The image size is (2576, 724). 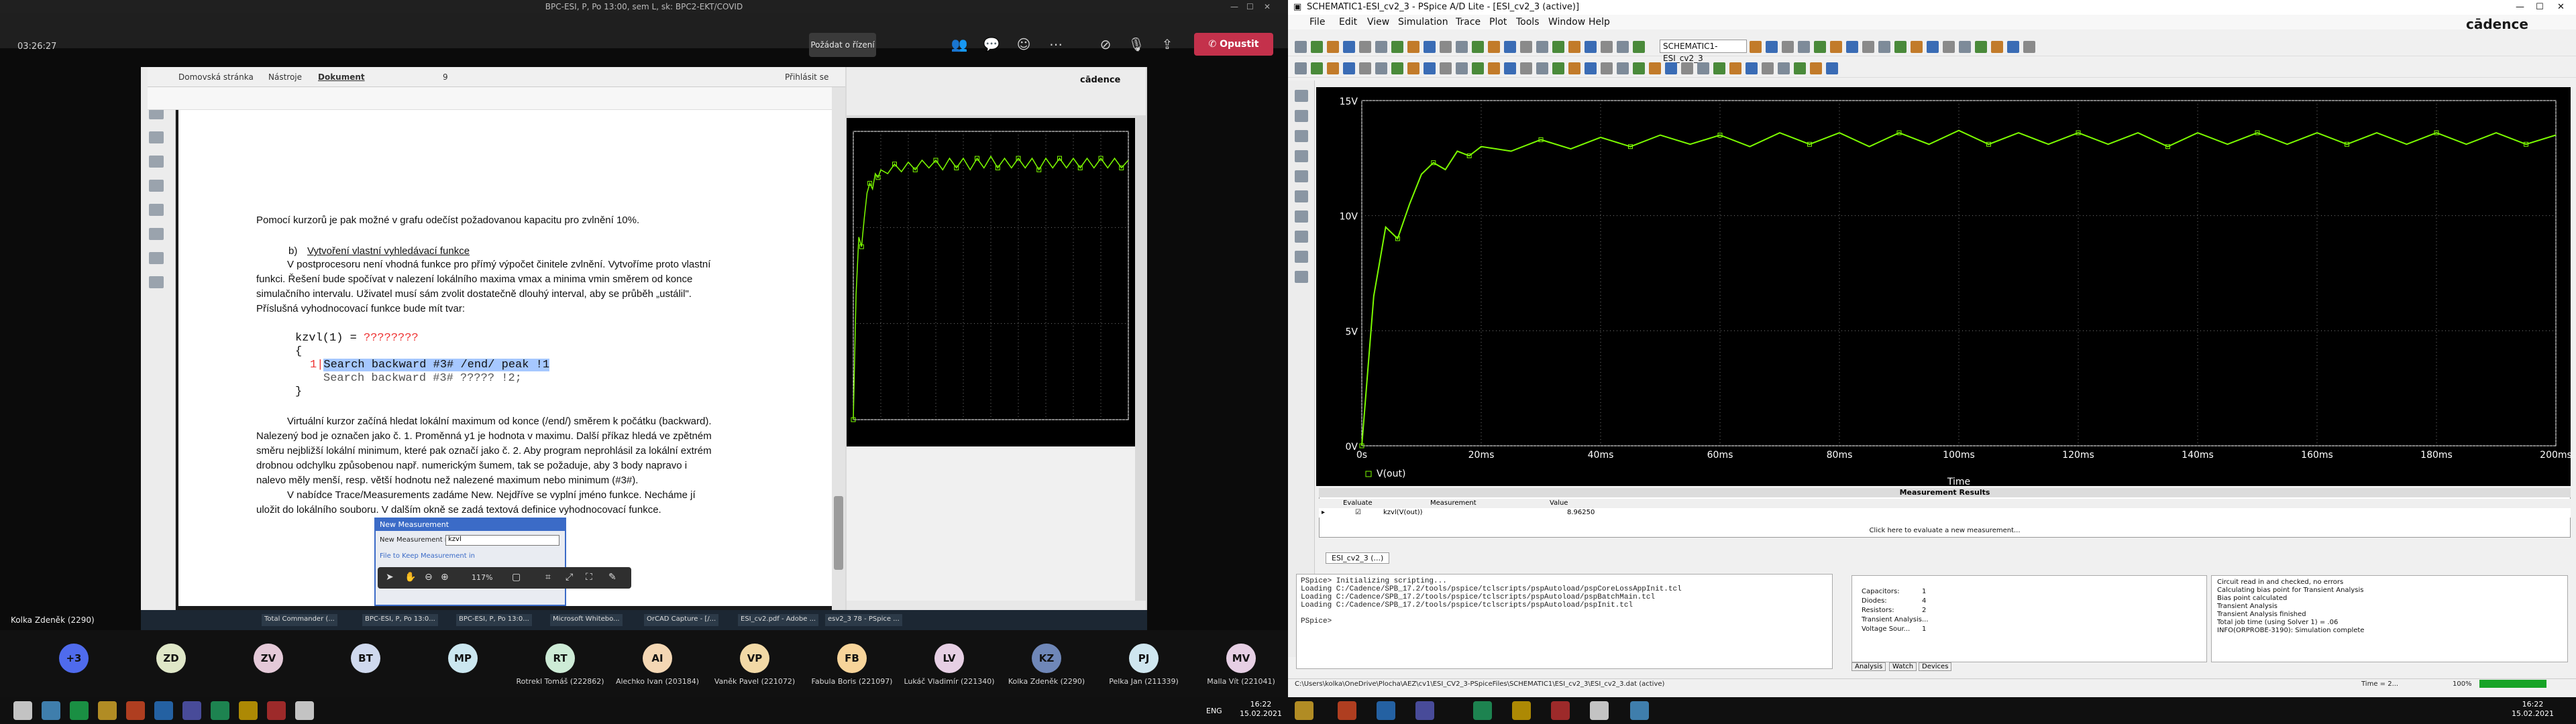 I want to click on zoom-in-icon: ⊕, so click(x=445, y=577).